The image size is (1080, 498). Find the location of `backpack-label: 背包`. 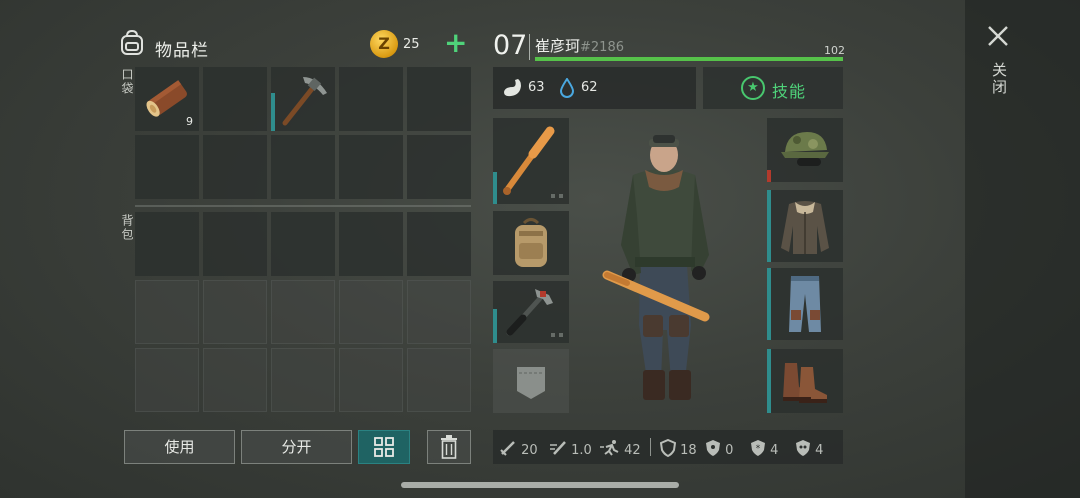

backpack-label: 背包 is located at coordinates (127, 228).